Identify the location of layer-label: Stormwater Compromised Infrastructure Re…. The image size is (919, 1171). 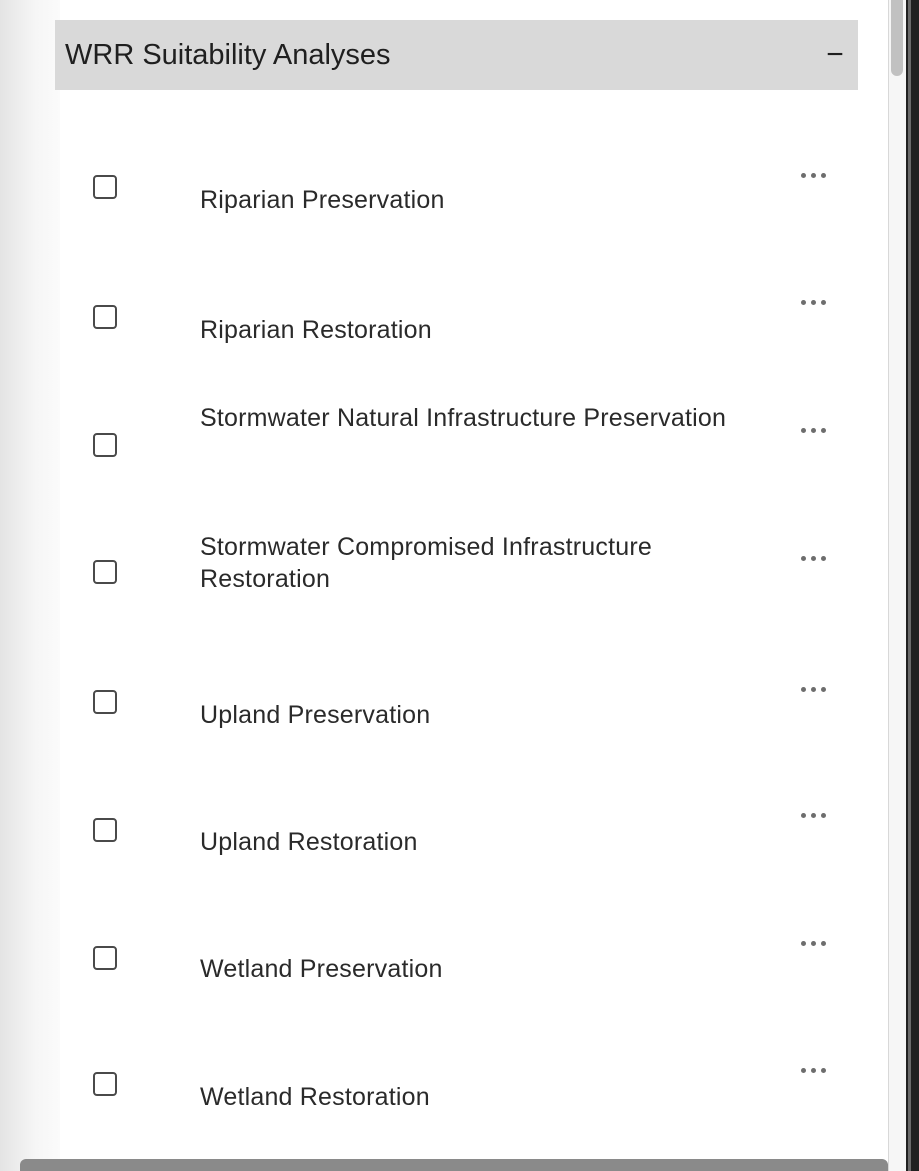
(426, 563).